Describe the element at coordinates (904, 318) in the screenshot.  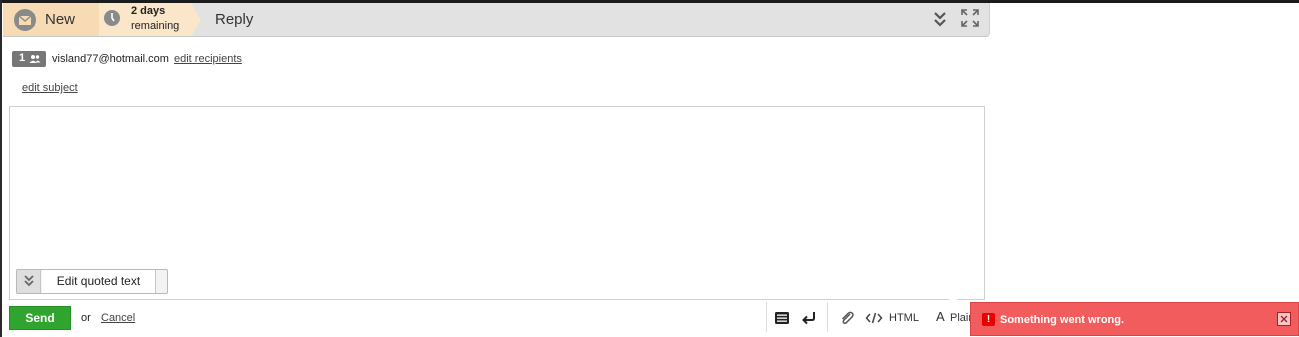
I see `html-mode-label: HTML` at that location.